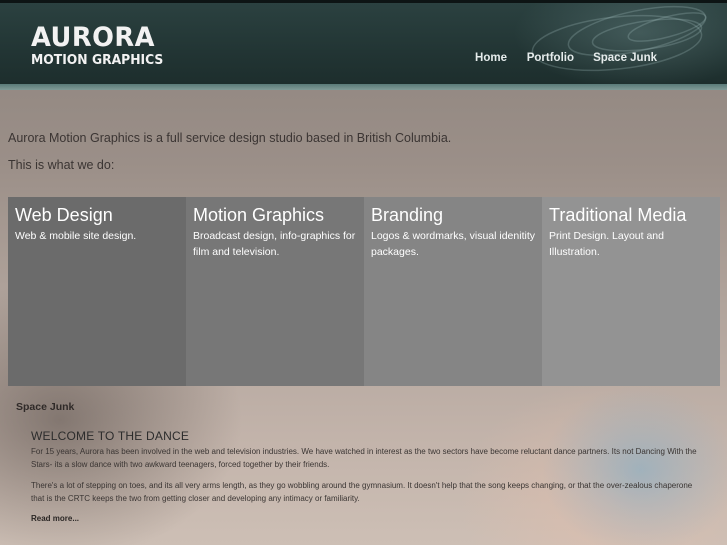 This screenshot has height=545, width=727. Describe the element at coordinates (76, 236) in the screenshot. I see `service-description: Web & mobile site design.` at that location.